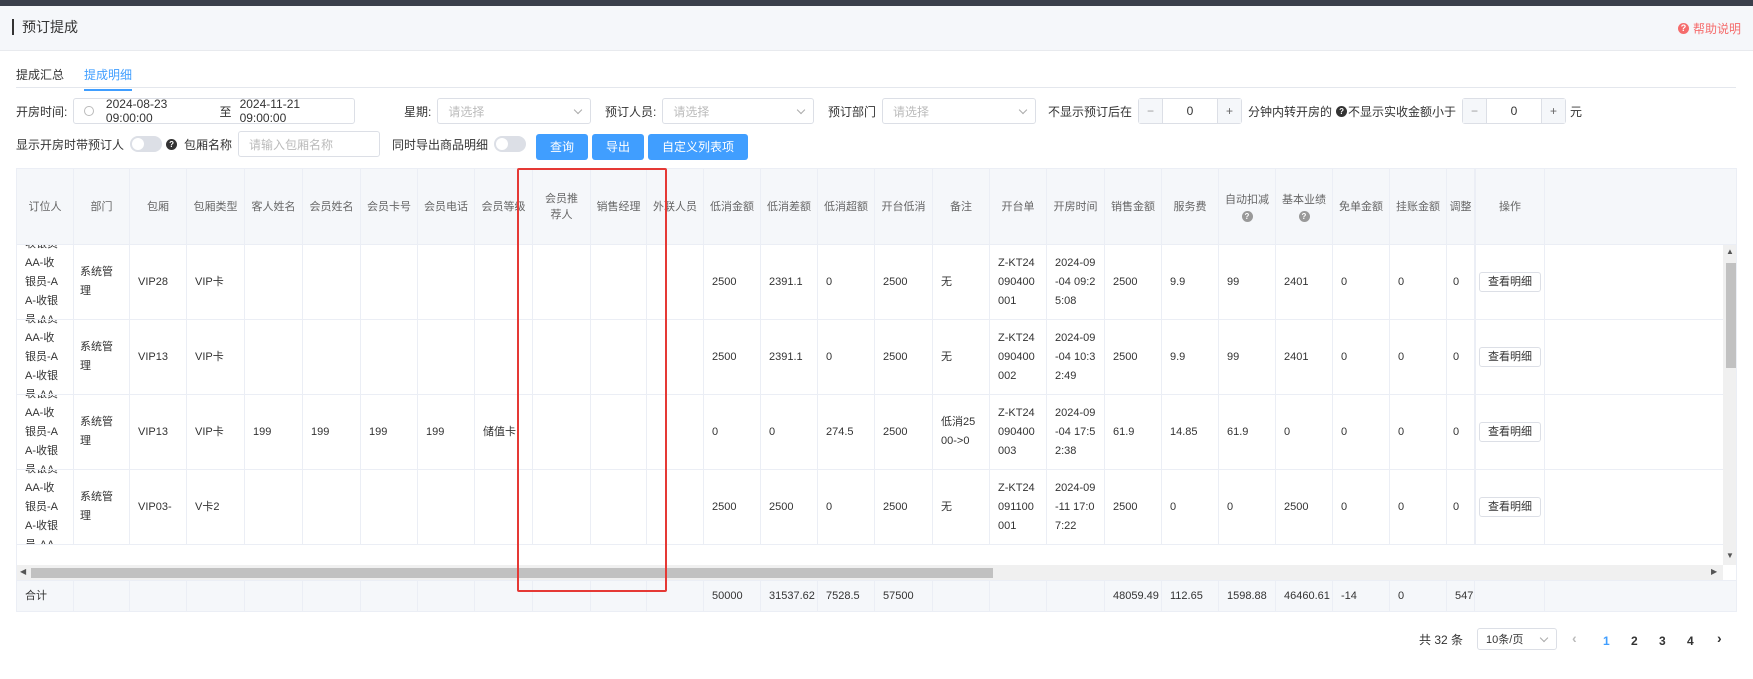  What do you see at coordinates (1361, 596) in the screenshot?
I see `sum-cell-free-amount: -14` at bounding box center [1361, 596].